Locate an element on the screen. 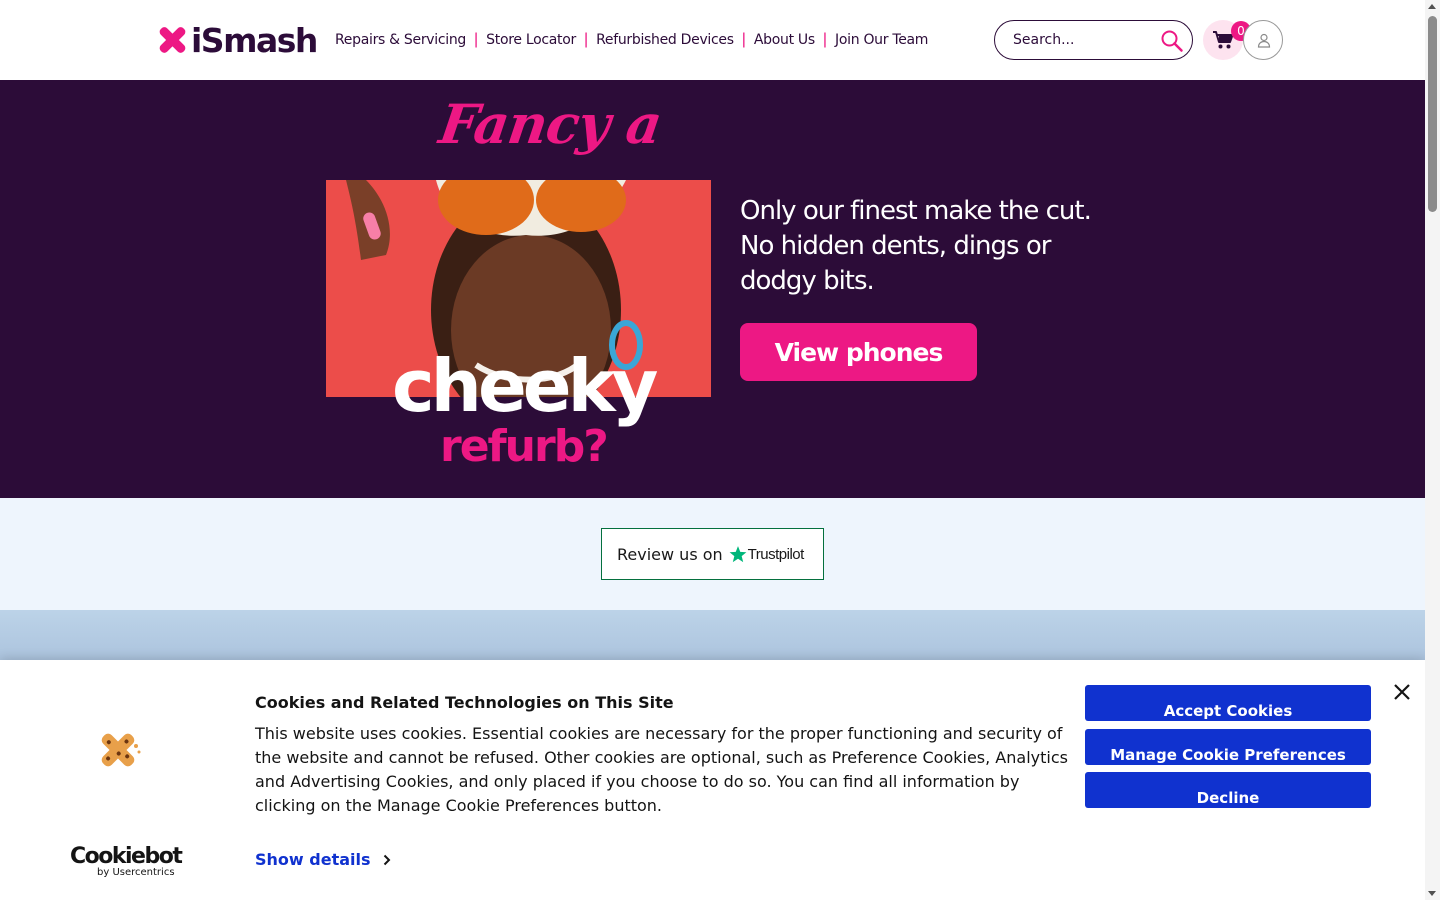  cookie-icon is located at coordinates (121, 750).